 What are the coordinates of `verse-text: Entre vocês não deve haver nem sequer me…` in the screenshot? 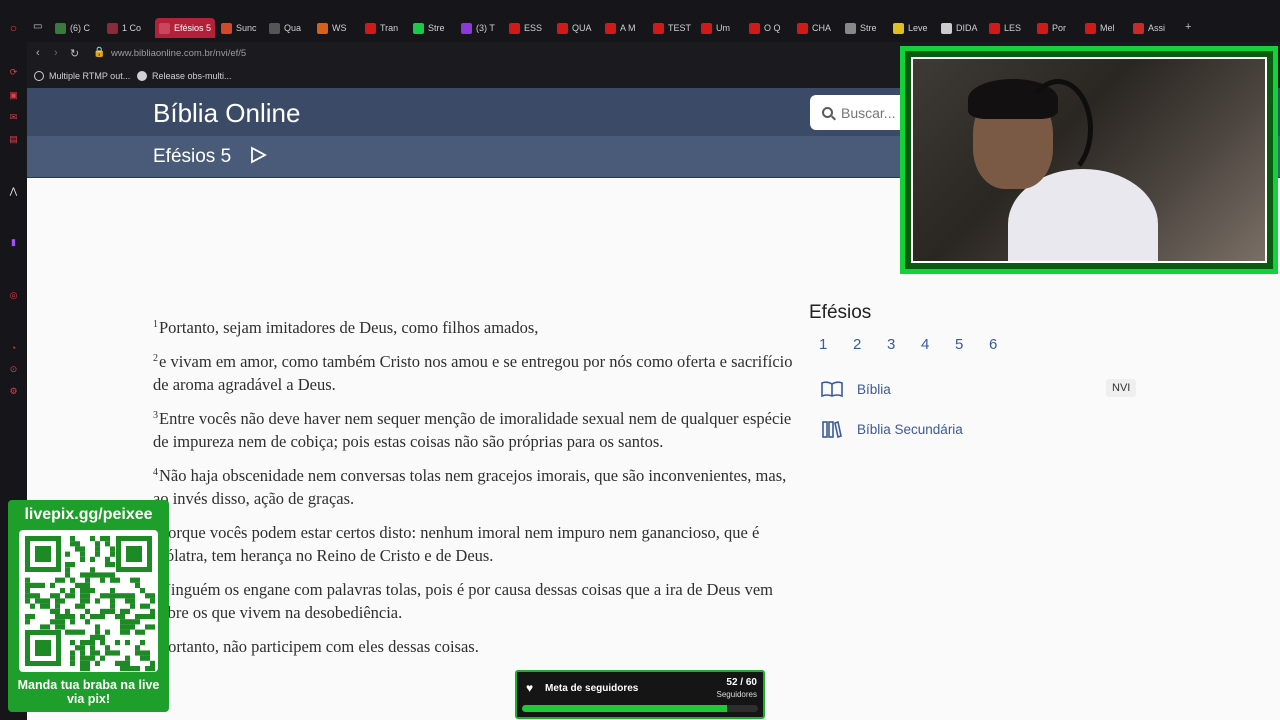 It's located at (472, 430).